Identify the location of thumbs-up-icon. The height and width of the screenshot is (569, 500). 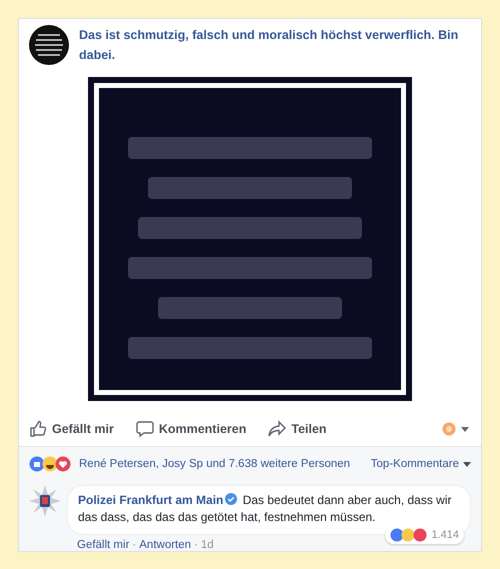
(38, 429).